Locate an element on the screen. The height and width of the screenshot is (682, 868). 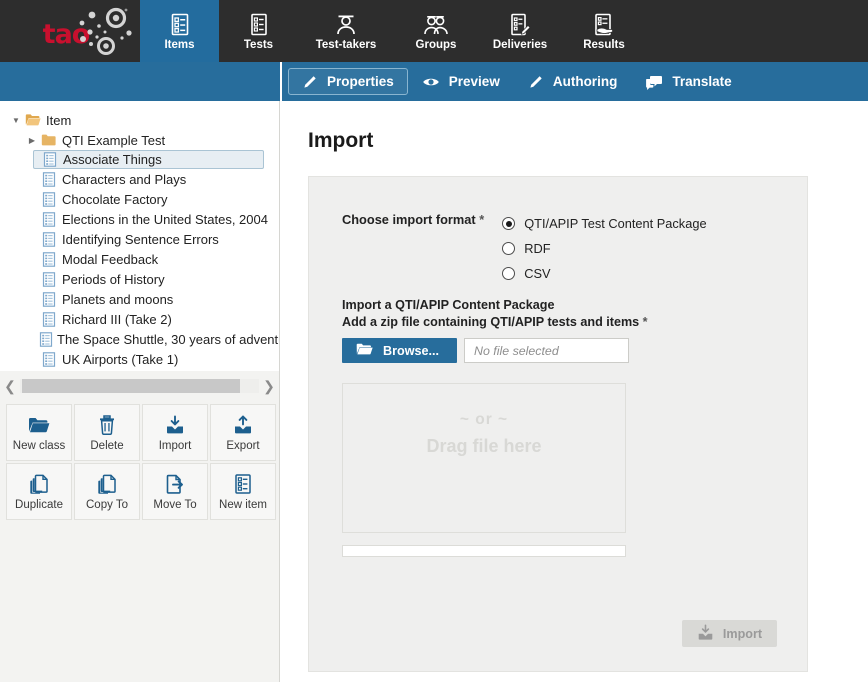
tab-properties: Properties is located at coordinates (348, 81).